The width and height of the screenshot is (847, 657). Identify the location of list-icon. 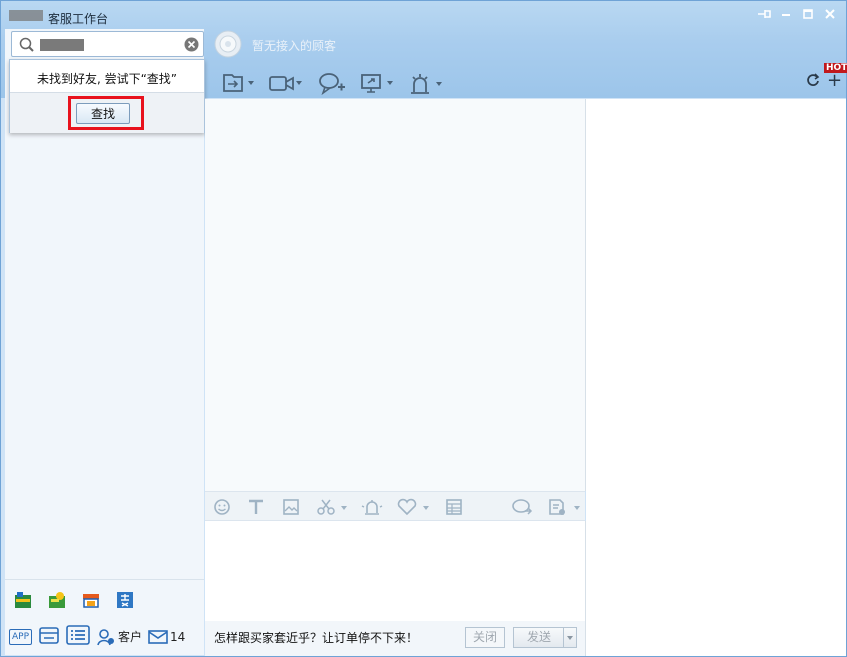
(78, 636).